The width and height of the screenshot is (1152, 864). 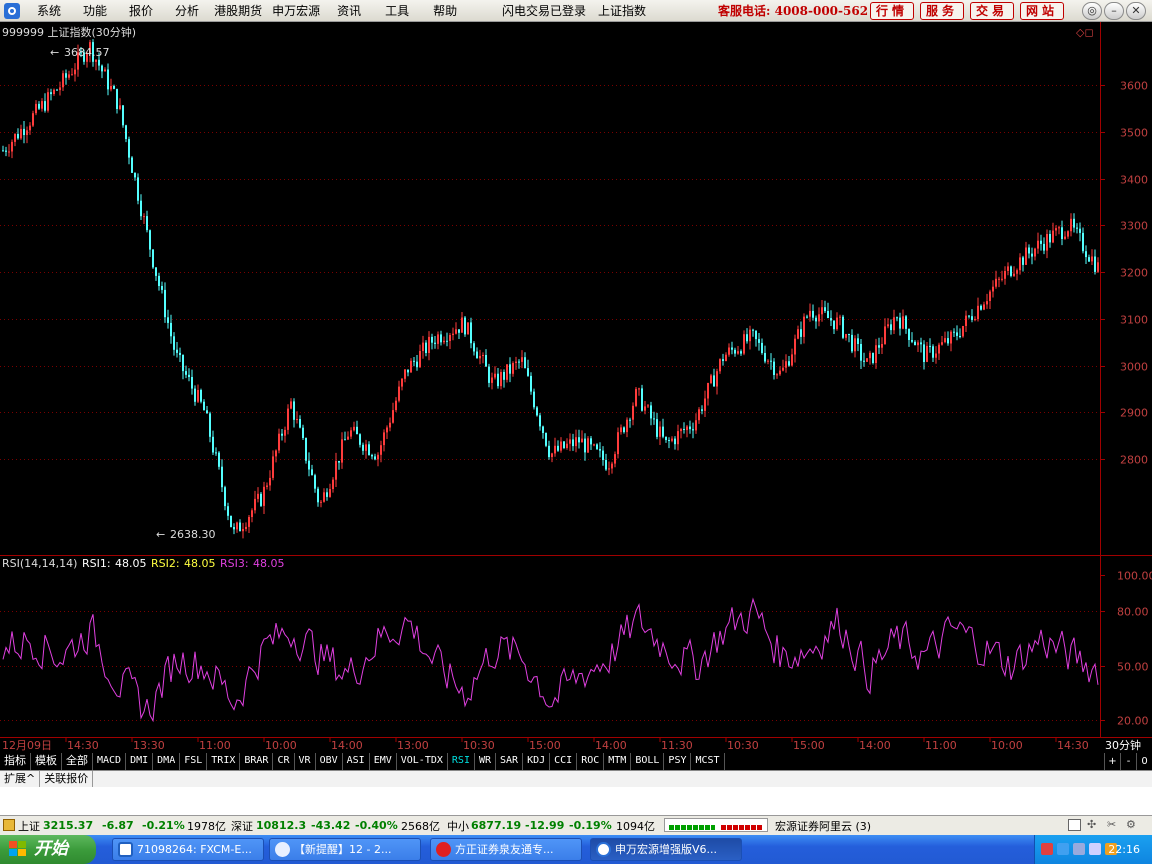 What do you see at coordinates (537, 761) in the screenshot?
I see `tab-kdj: KDJ` at bounding box center [537, 761].